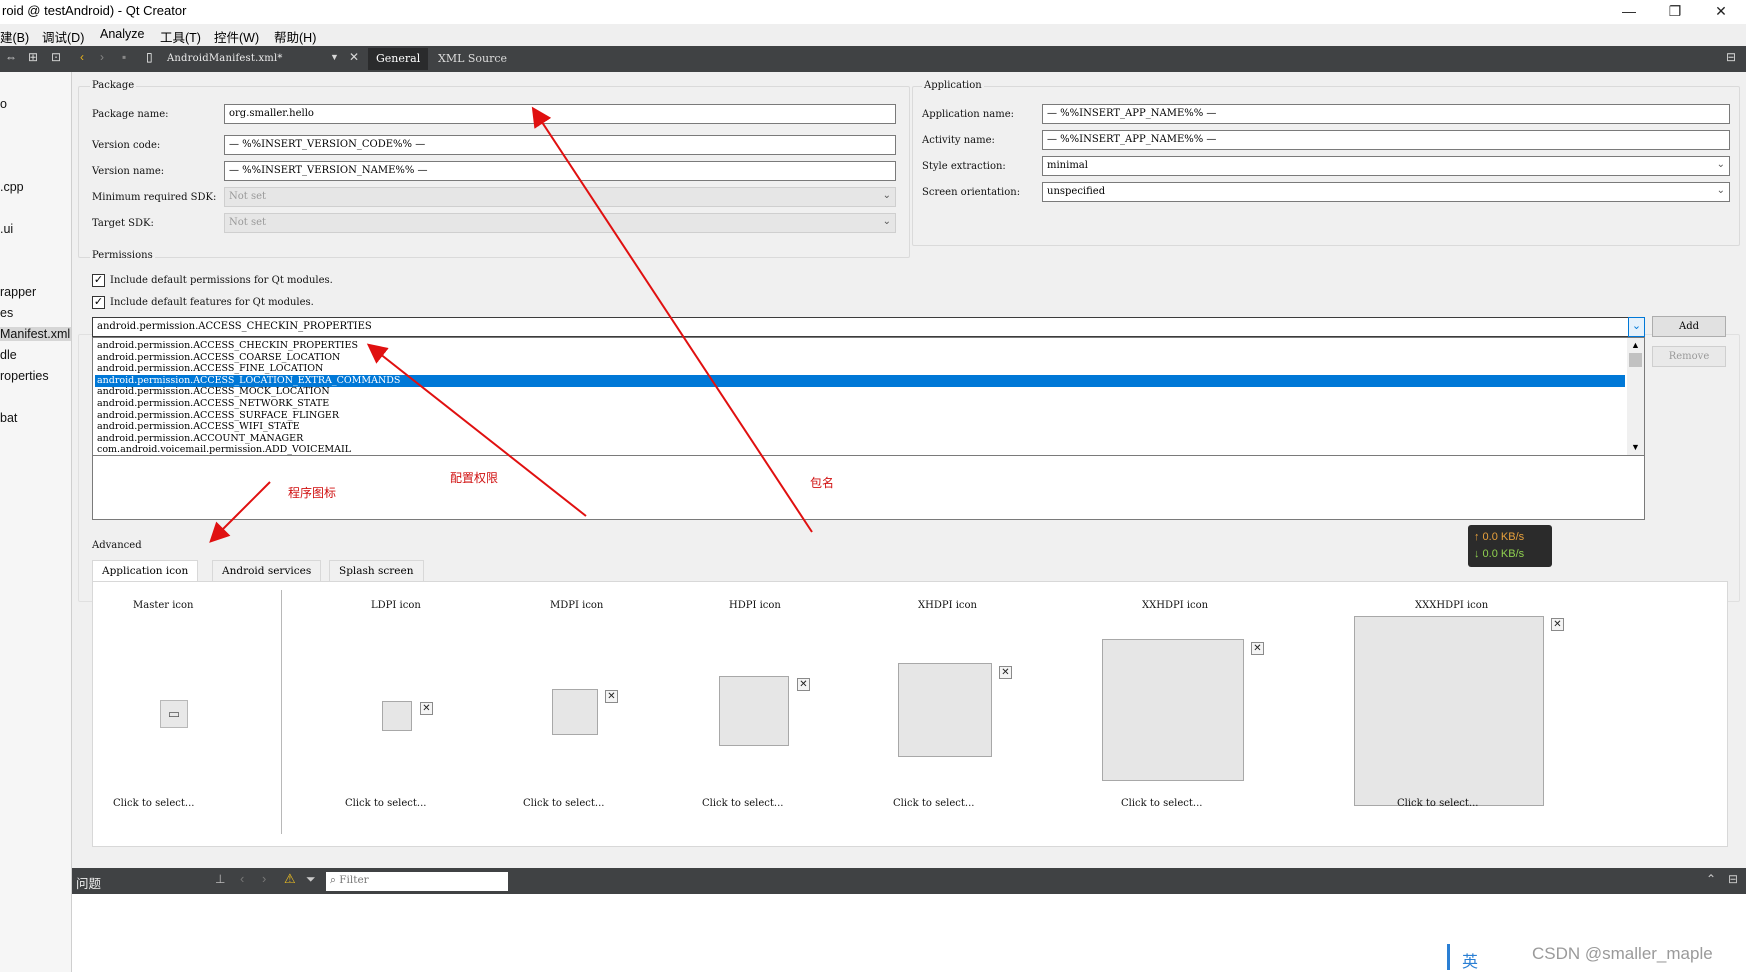  What do you see at coordinates (1622, 953) in the screenshot?
I see `watermark: CSDN @smaller_maple` at bounding box center [1622, 953].